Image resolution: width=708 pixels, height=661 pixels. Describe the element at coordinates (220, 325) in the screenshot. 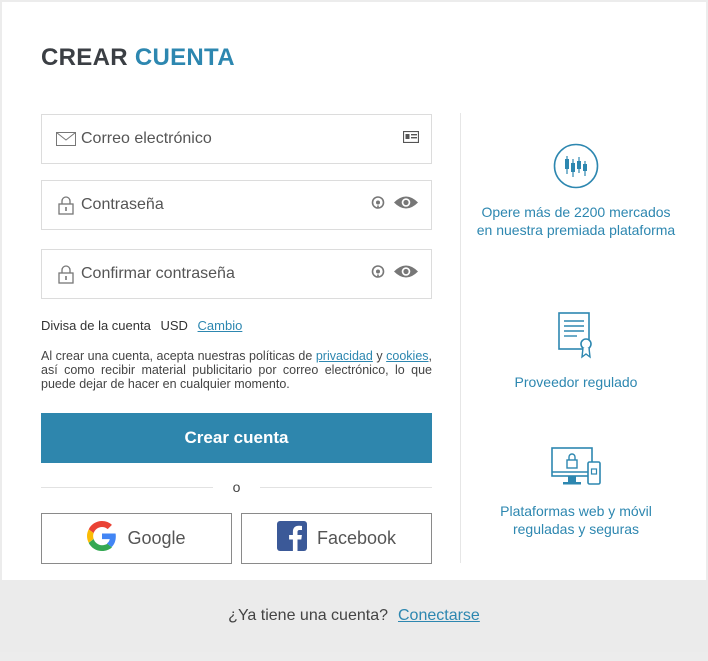

I see `change-currency-link: Cambio` at that location.